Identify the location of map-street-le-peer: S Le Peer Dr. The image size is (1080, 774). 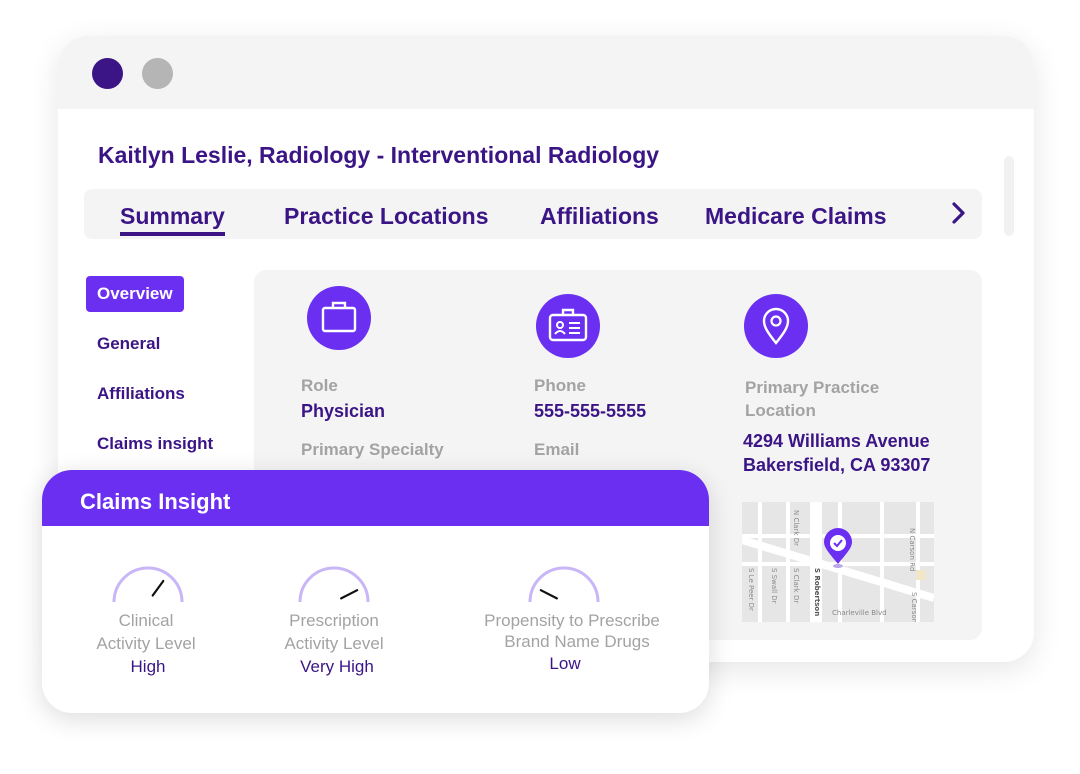
(751, 589).